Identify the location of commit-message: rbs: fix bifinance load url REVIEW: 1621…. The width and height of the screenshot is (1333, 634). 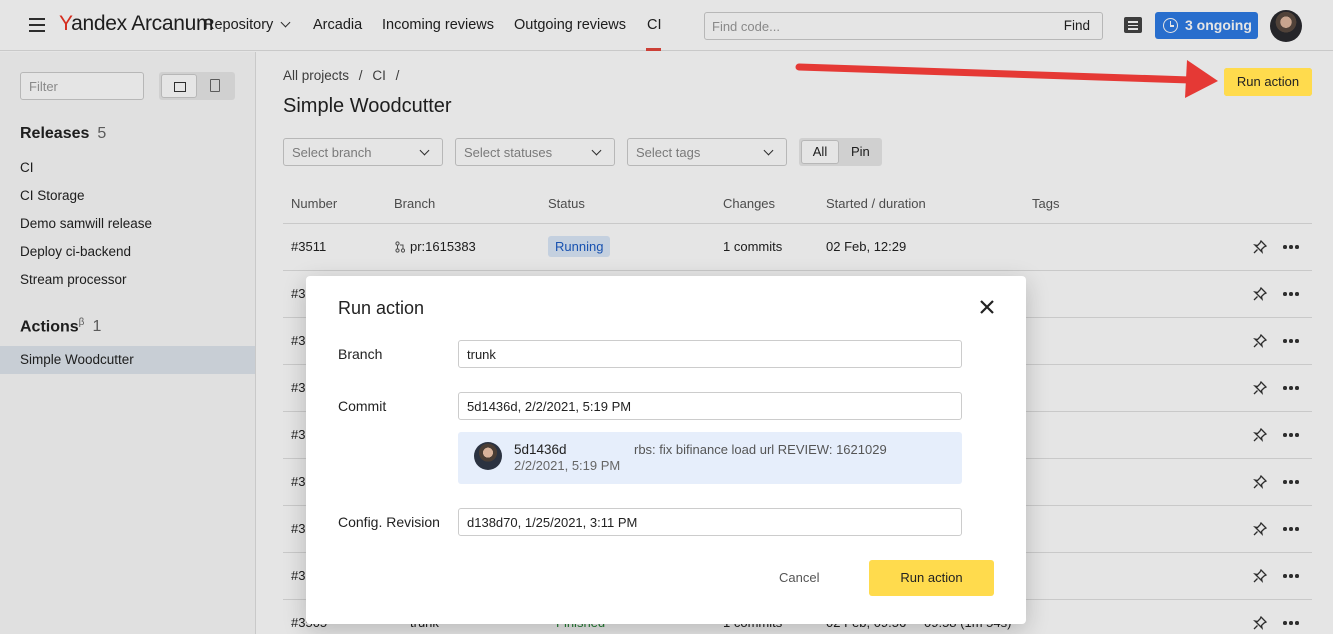
(760, 449).